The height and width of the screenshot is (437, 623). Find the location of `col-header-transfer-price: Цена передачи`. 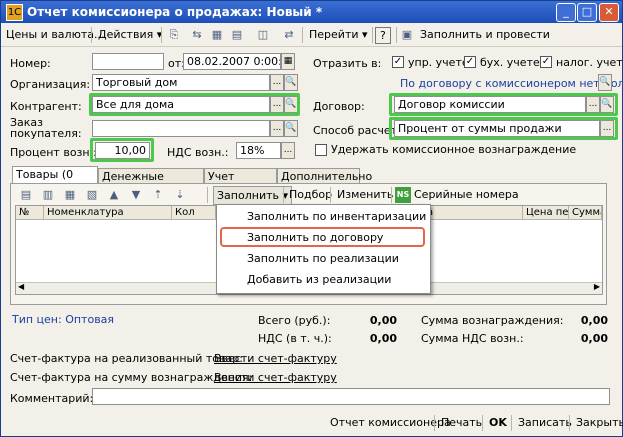

col-header-transfer-price: Цена передачи is located at coordinates (546, 213).